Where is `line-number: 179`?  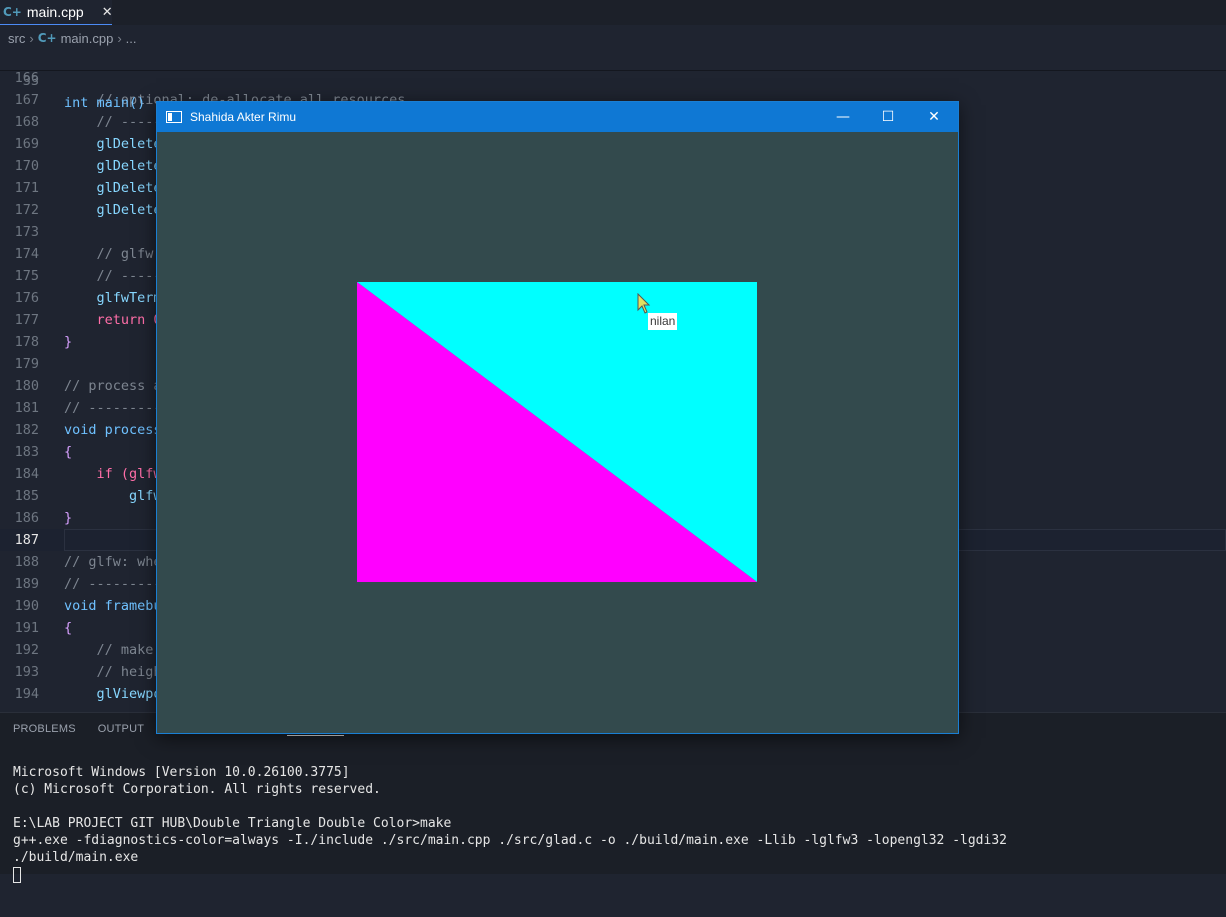 line-number: 179 is located at coordinates (26, 364).